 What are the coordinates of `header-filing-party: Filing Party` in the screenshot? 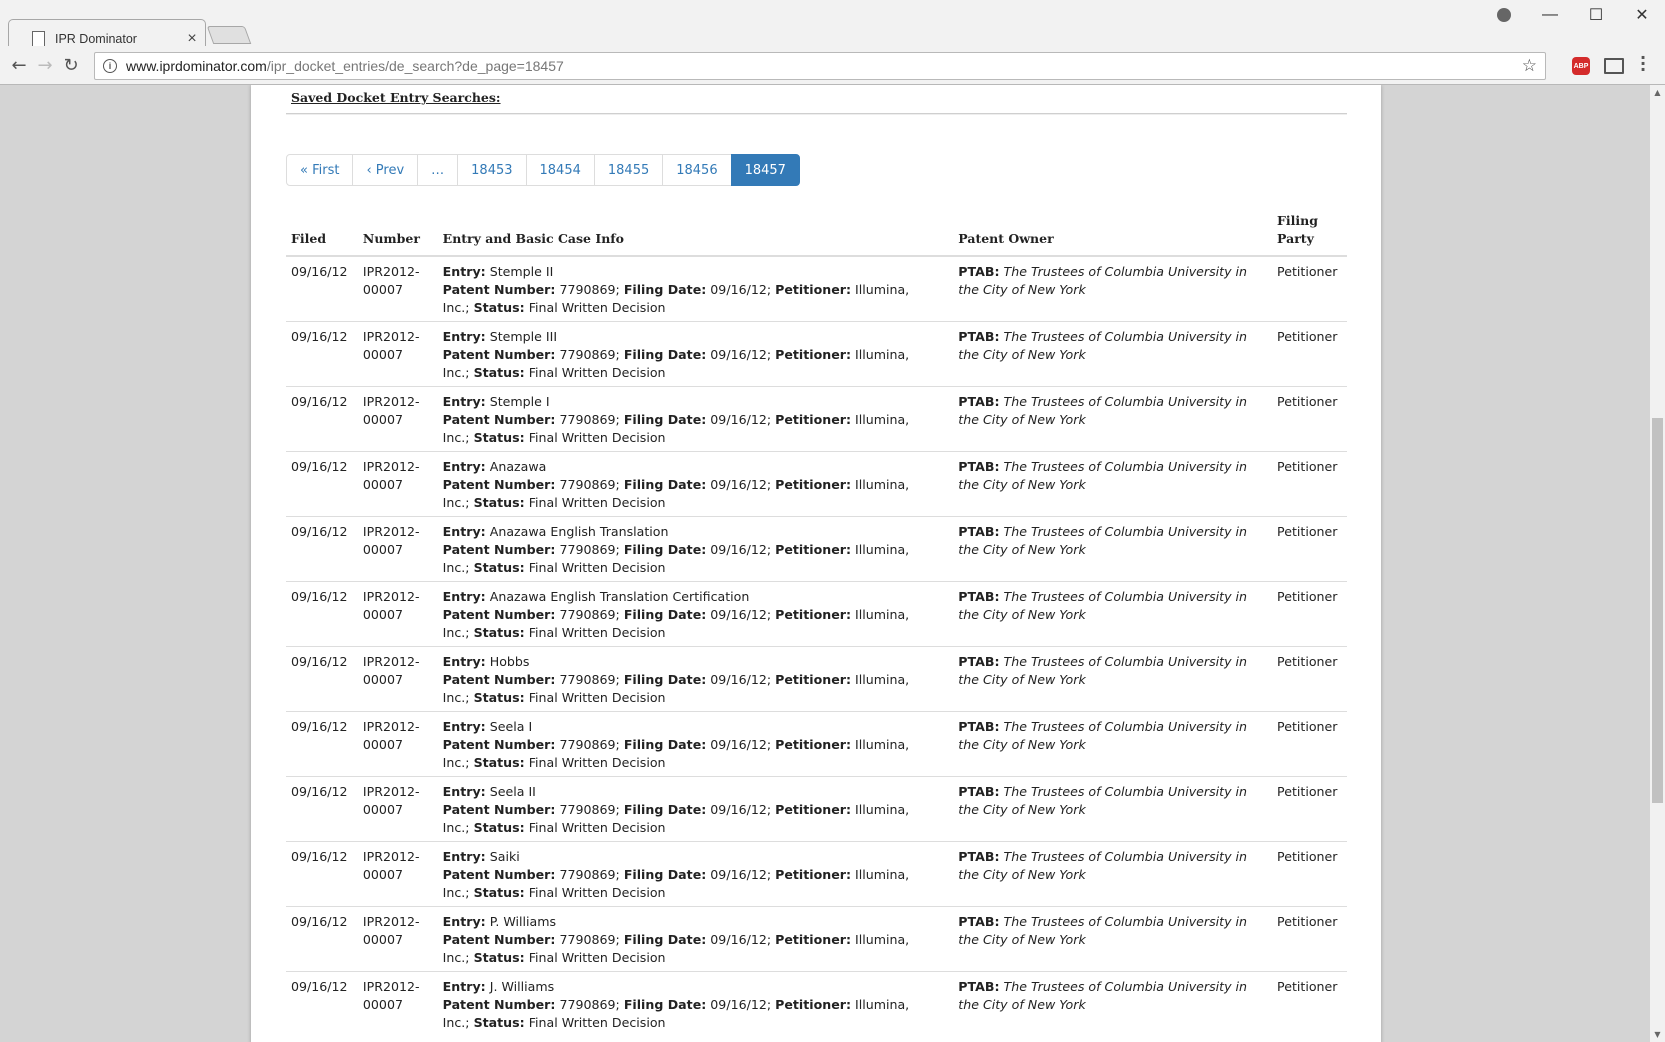 It's located at (1309, 234).